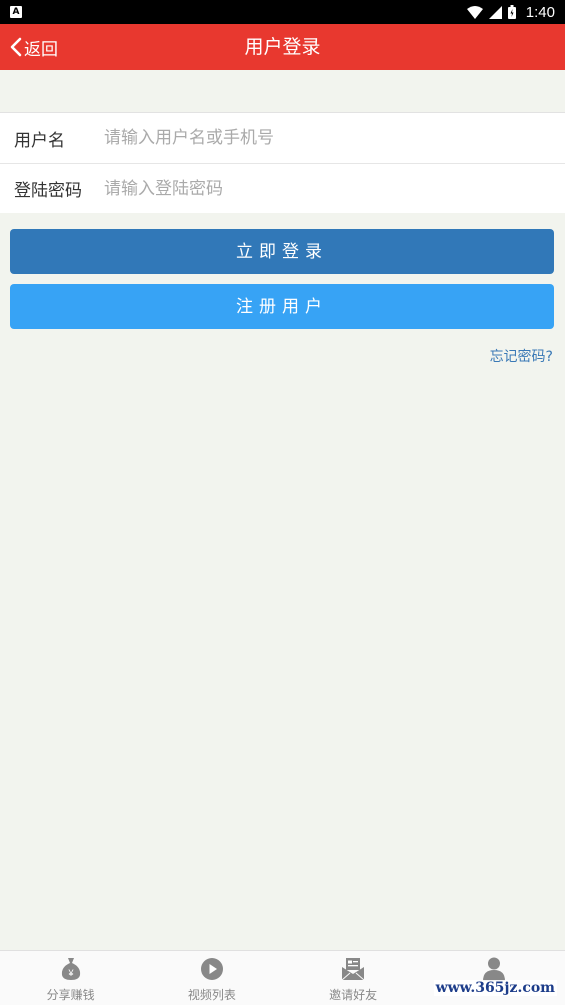 The image size is (565, 1005). Describe the element at coordinates (495, 12) in the screenshot. I see `signal-icon` at that location.